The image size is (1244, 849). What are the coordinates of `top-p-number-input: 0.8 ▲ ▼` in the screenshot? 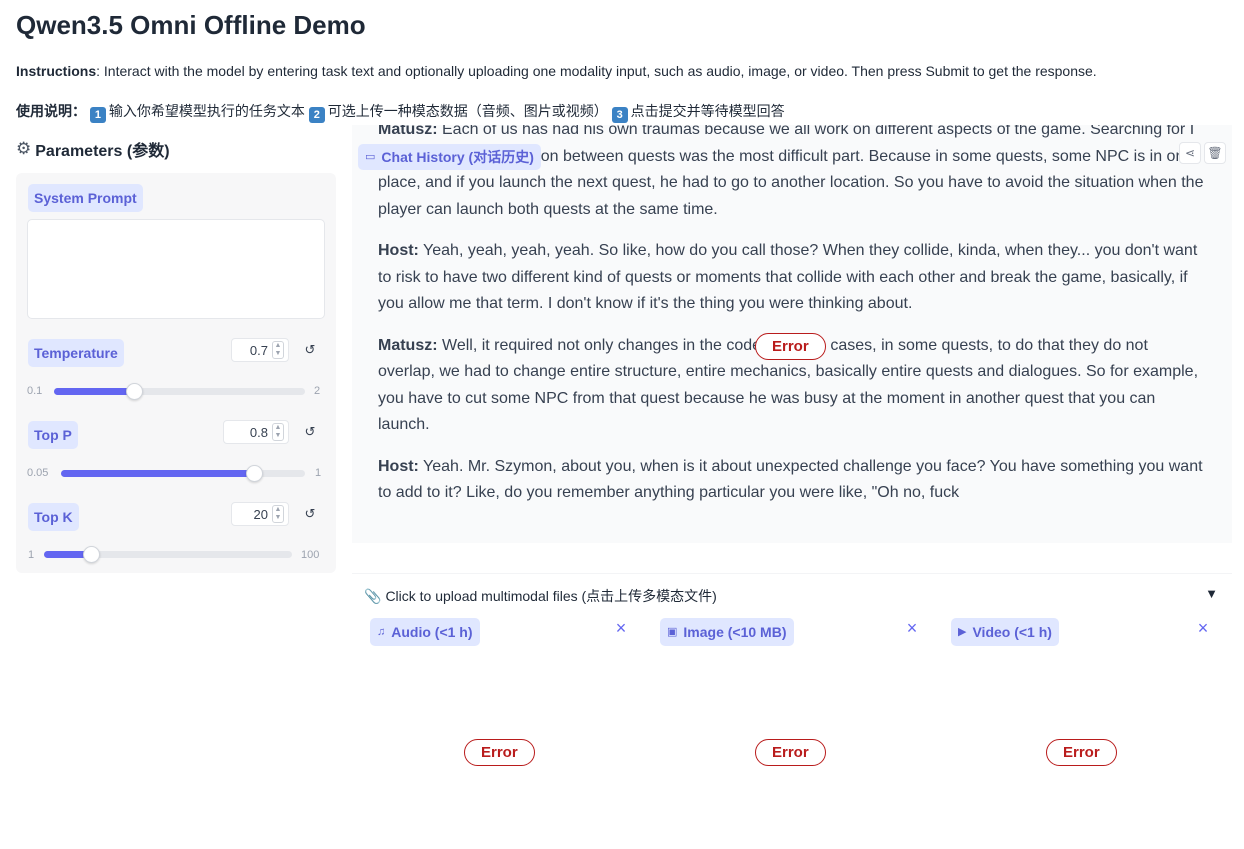 It's located at (256, 432).